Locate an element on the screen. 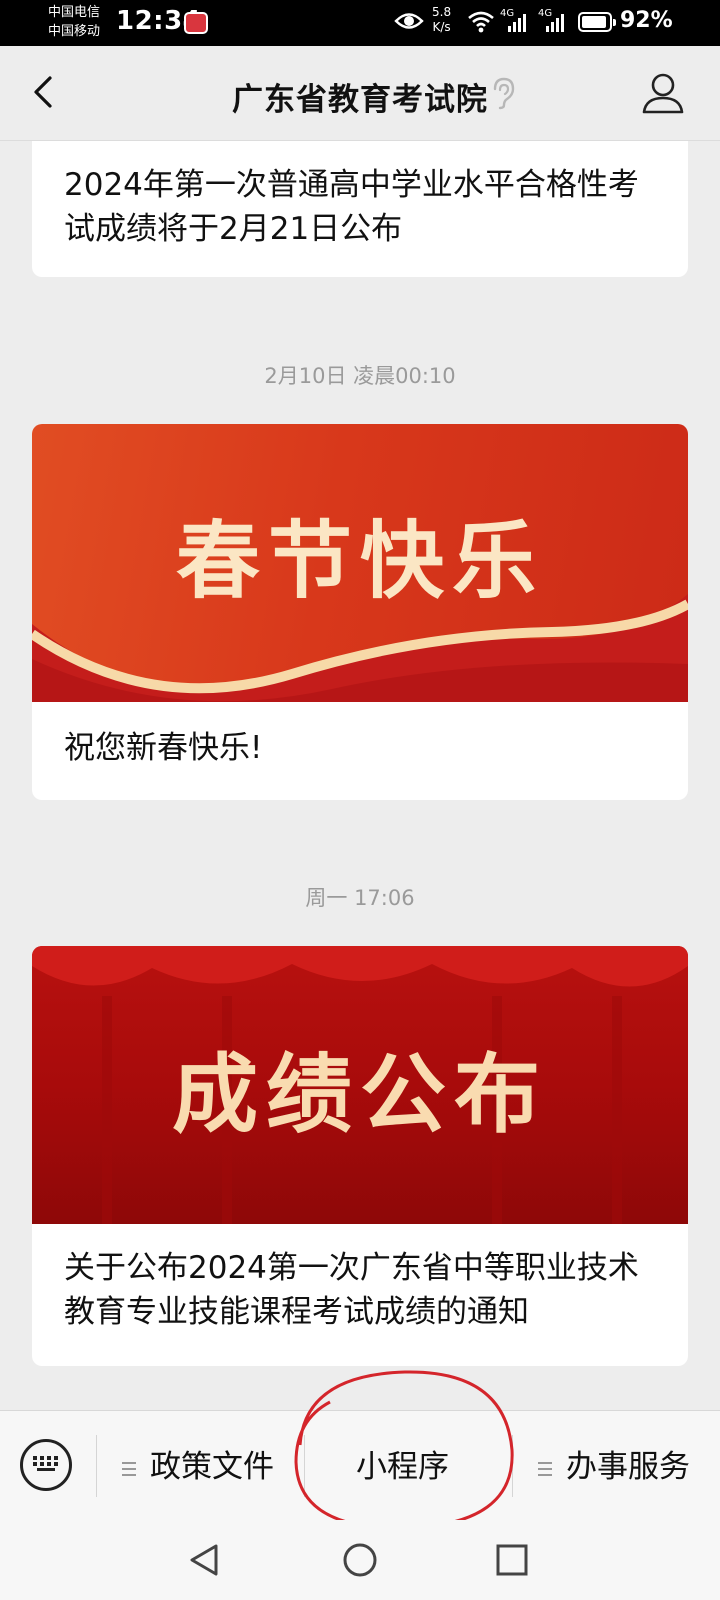 Image resolution: width=720 pixels, height=1600 pixels. banner-text: 春节快乐 is located at coordinates (359, 561).